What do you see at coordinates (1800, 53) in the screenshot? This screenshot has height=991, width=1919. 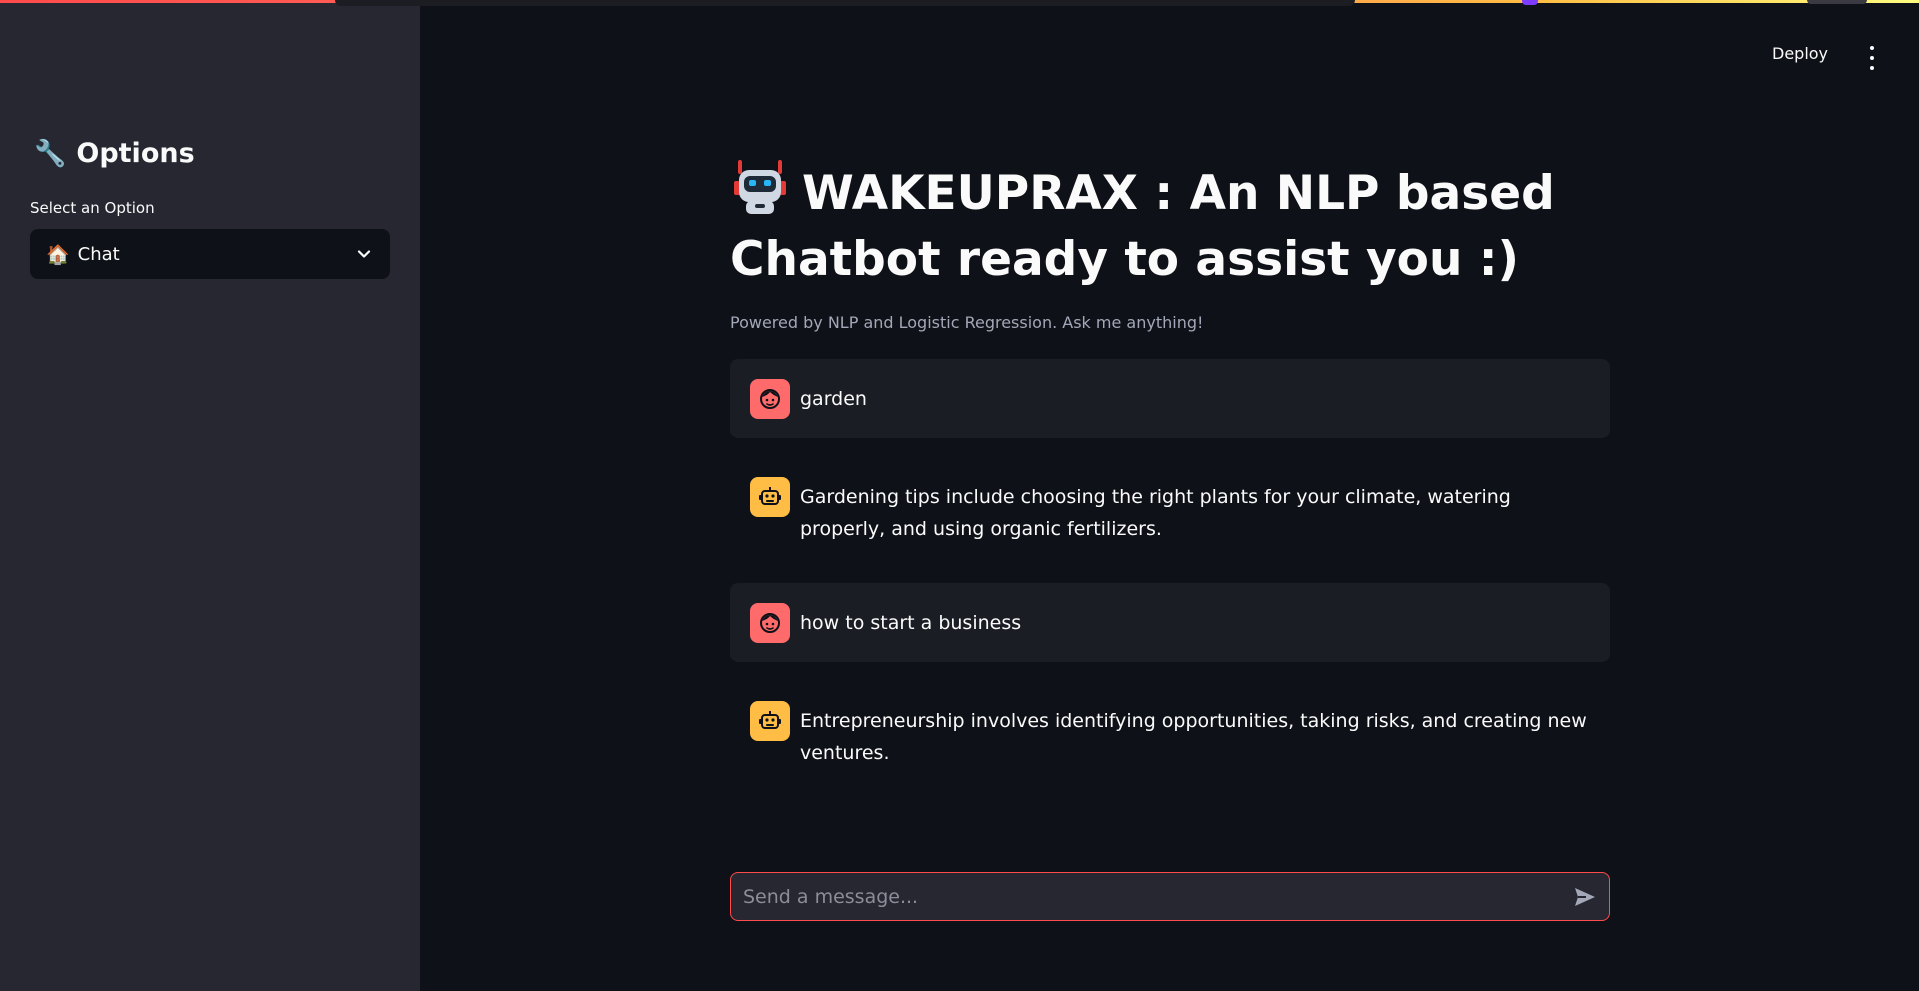 I see `deploy-button: Deploy` at bounding box center [1800, 53].